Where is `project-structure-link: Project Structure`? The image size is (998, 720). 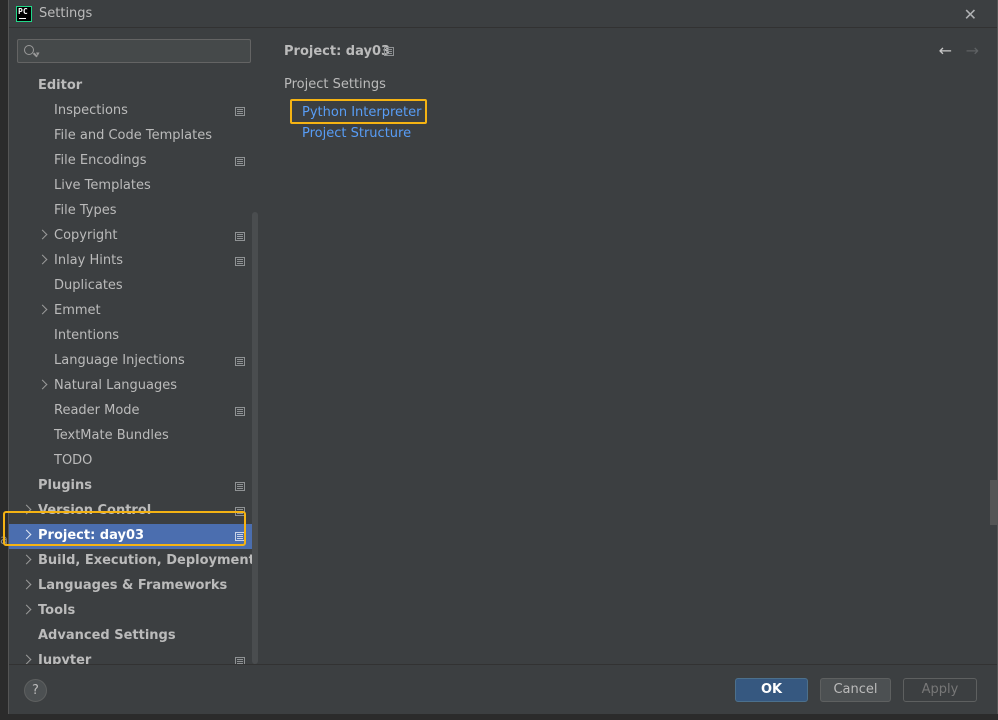
project-structure-link: Project Structure is located at coordinates (356, 133).